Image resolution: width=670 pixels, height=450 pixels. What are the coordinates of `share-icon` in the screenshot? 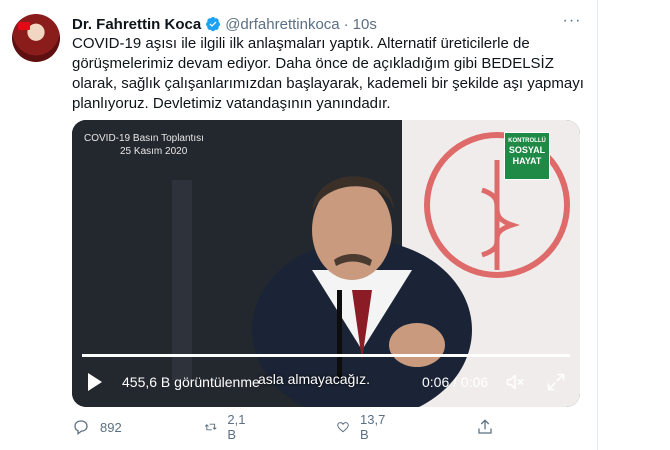 It's located at (485, 426).